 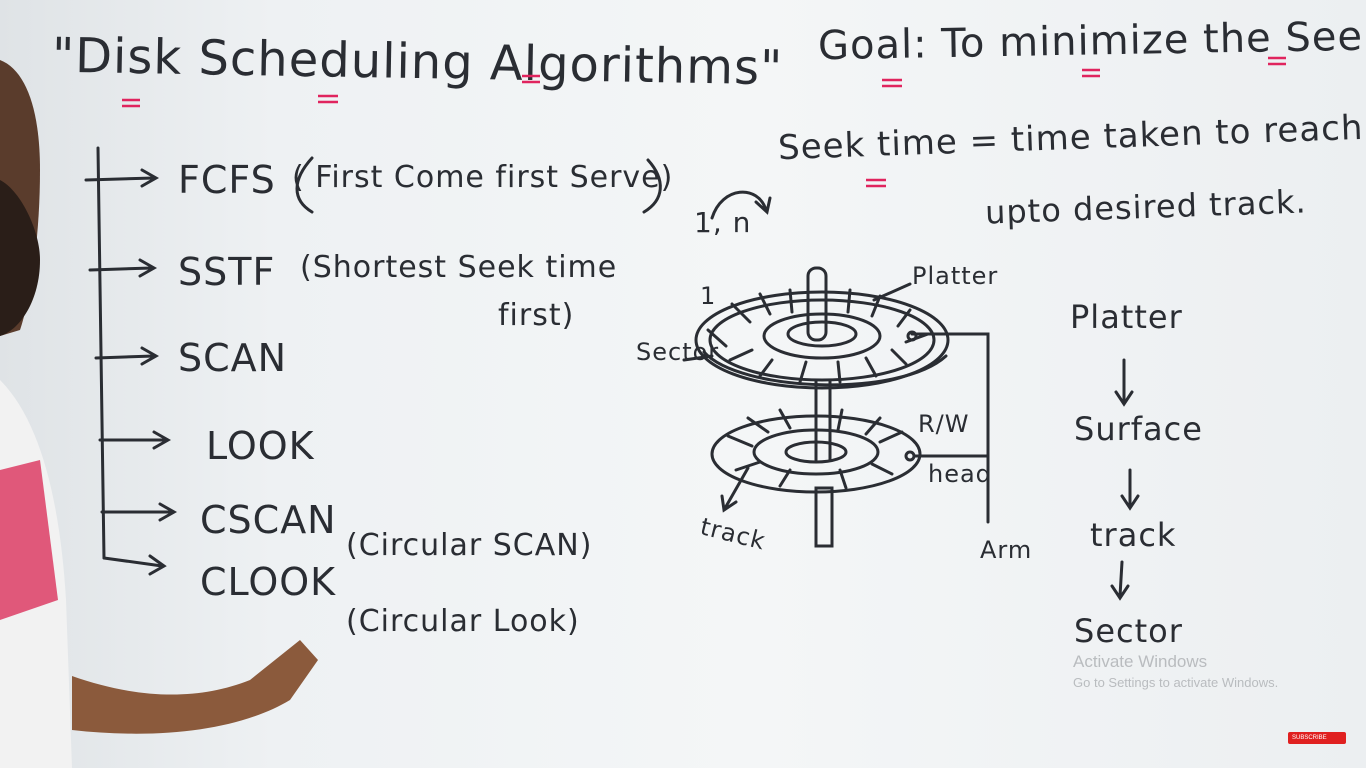 I want to click on arrow-cscan, so click(x=139, y=512).